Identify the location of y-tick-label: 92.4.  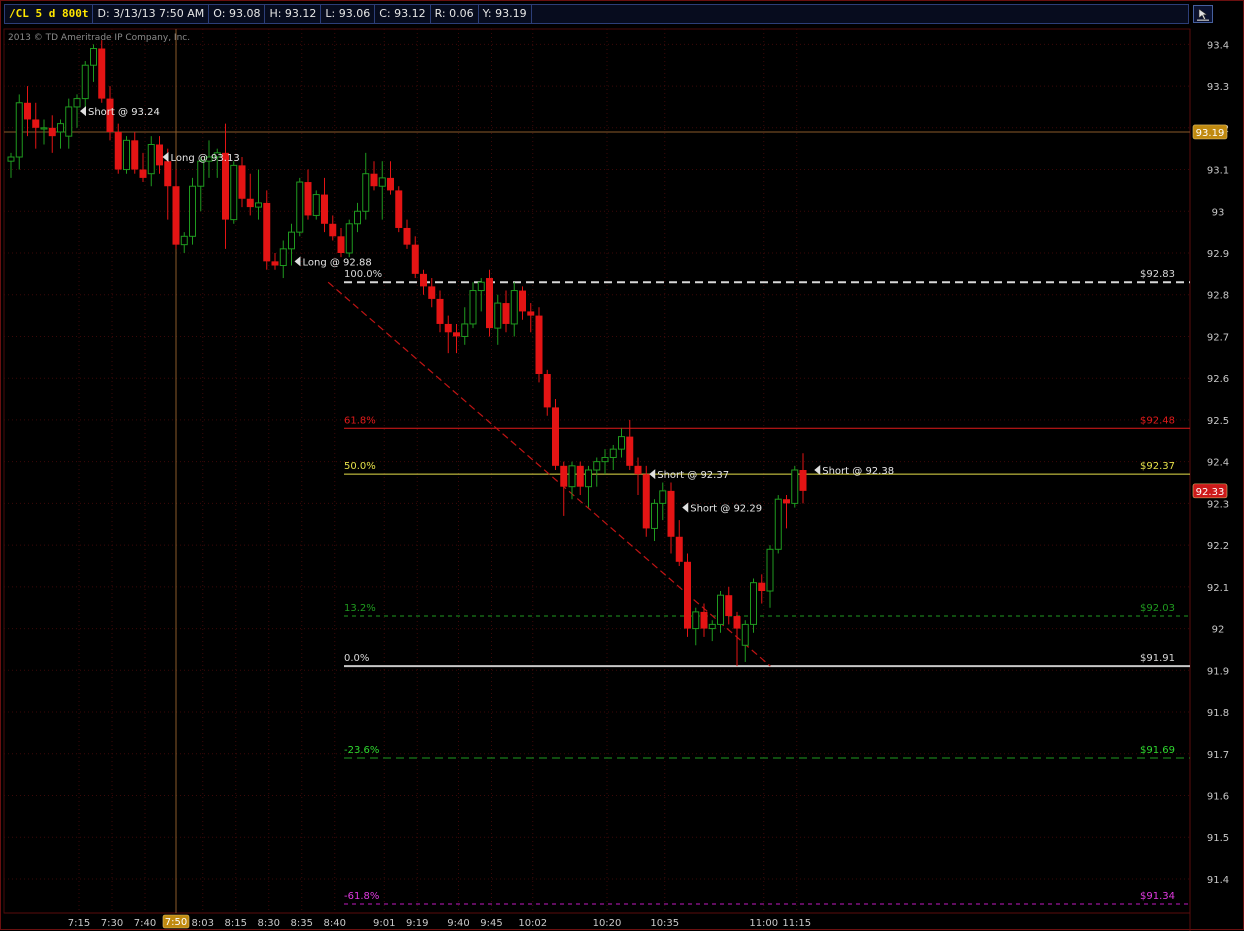
(1218, 463).